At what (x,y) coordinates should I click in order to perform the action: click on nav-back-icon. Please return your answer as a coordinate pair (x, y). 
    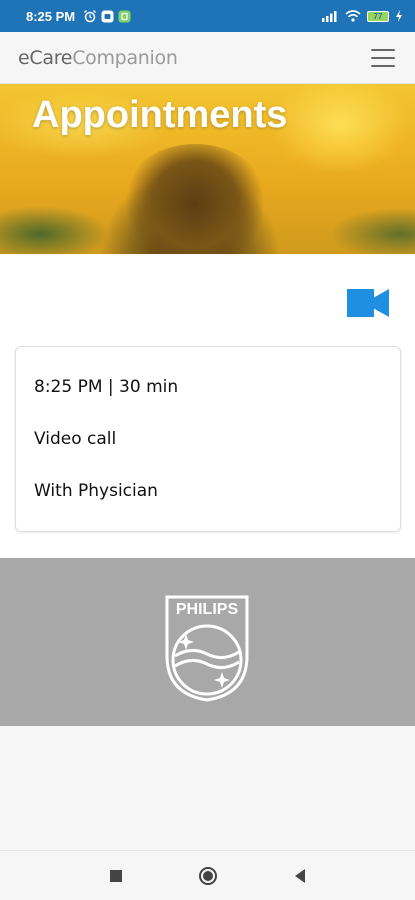
    Looking at the image, I should click on (300, 876).